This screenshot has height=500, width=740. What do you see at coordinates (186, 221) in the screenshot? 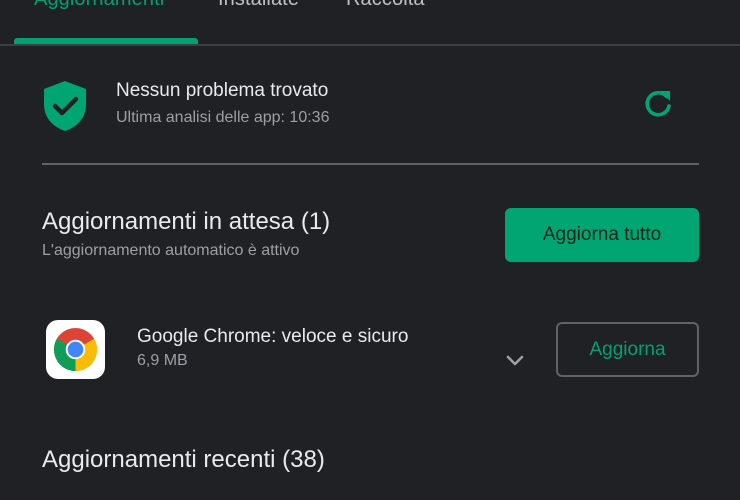
I see `pending-updates-title: Aggiornamenti in attesa (1)` at bounding box center [186, 221].